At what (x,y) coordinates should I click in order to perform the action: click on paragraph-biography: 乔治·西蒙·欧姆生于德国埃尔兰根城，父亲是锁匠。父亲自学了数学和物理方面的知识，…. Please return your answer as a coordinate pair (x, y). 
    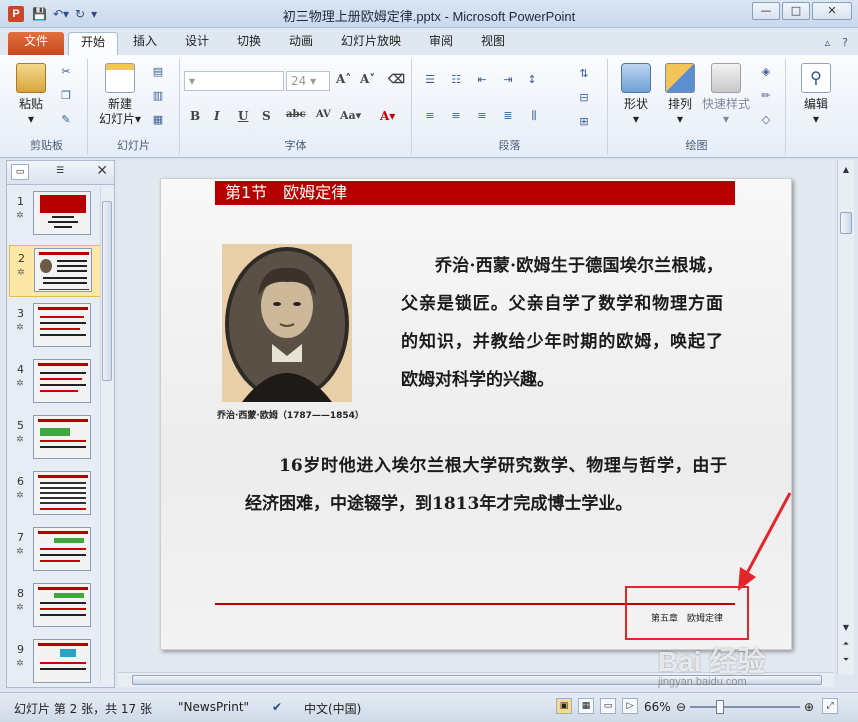
    Looking at the image, I should click on (562, 323).